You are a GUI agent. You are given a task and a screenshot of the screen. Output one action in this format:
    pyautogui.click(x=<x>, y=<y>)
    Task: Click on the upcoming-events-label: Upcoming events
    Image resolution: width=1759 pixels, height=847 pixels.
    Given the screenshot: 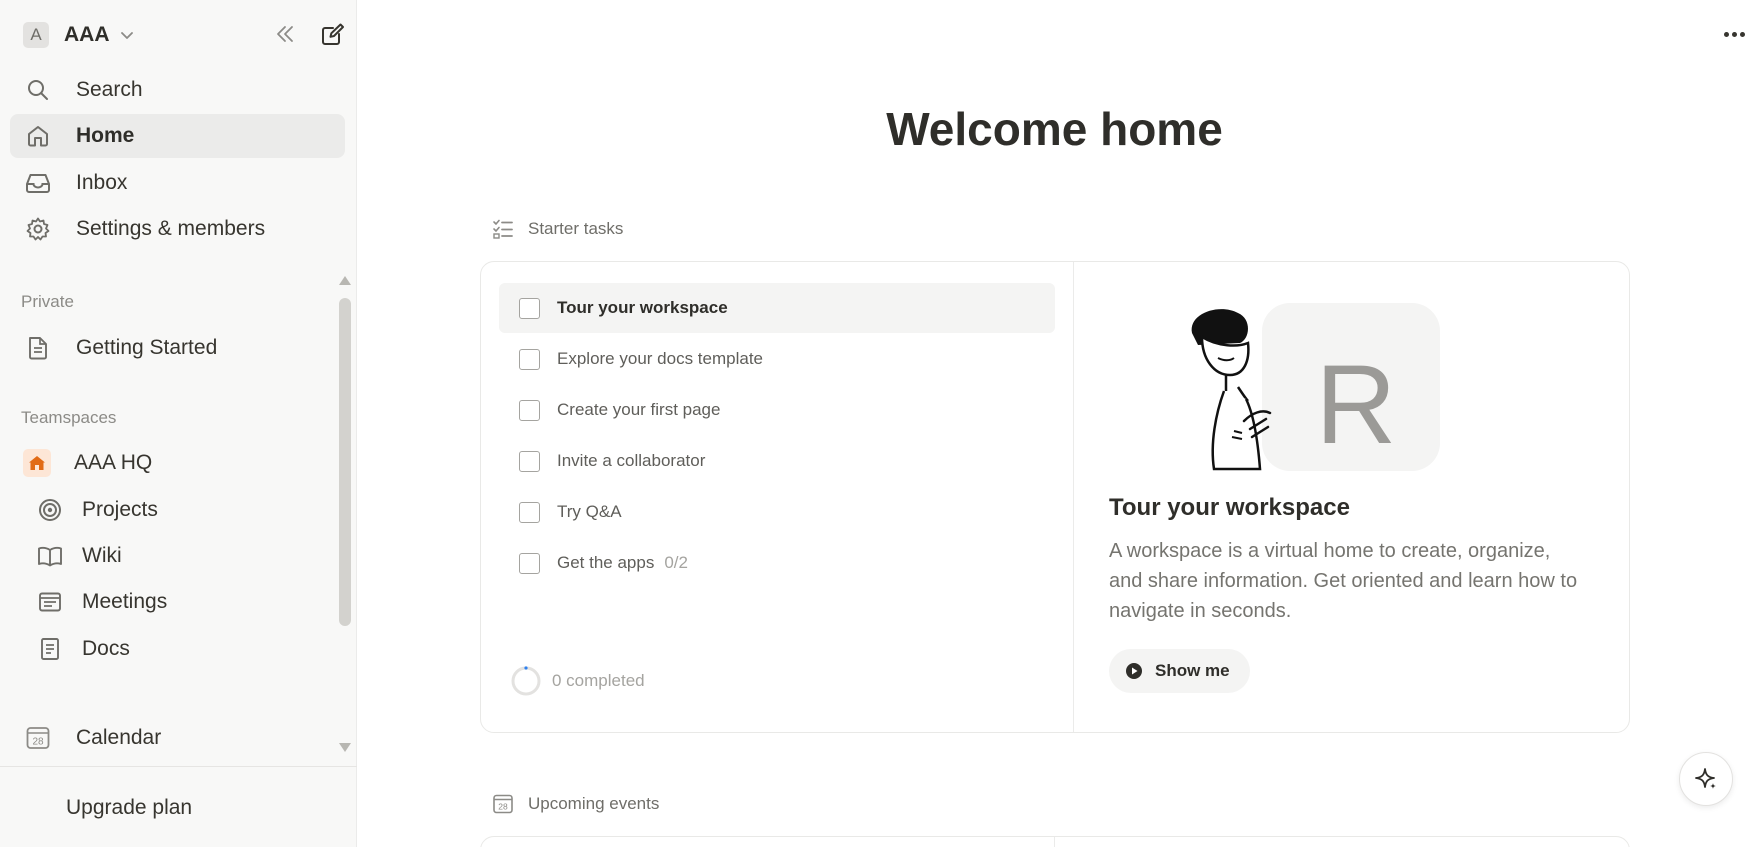 What is the action you would take?
    pyautogui.click(x=594, y=803)
    